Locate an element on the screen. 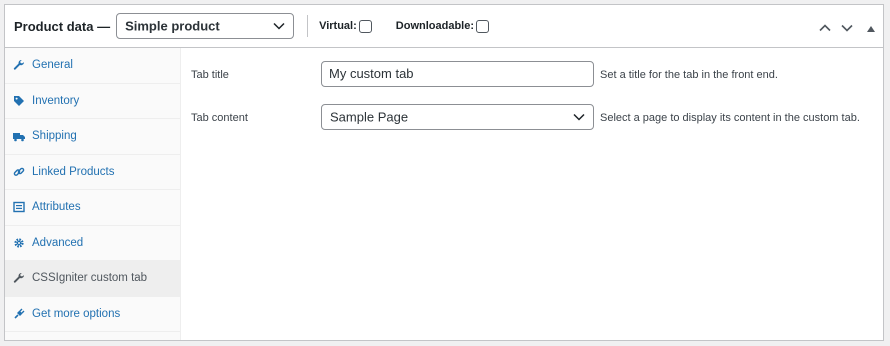 The height and width of the screenshot is (346, 890). truck-icon is located at coordinates (19, 136).